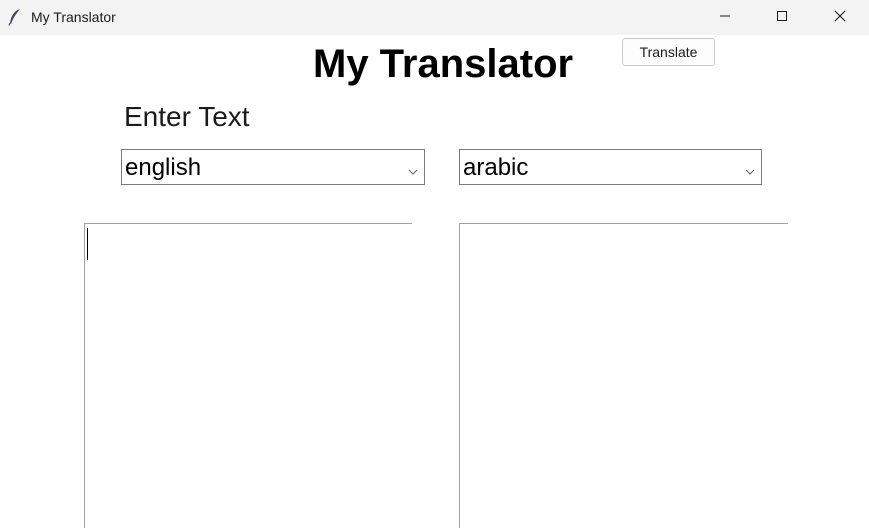 This screenshot has width=869, height=528. Describe the element at coordinates (15, 17) in the screenshot. I see `feather-icon` at that location.